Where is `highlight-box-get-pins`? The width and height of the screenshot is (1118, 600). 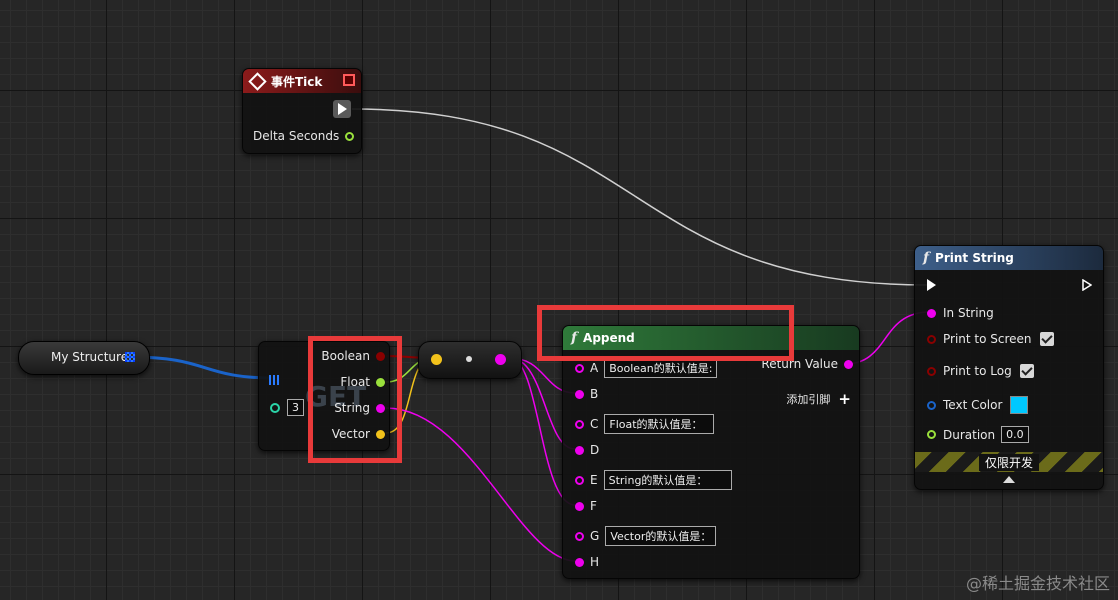
highlight-box-get-pins is located at coordinates (355, 399).